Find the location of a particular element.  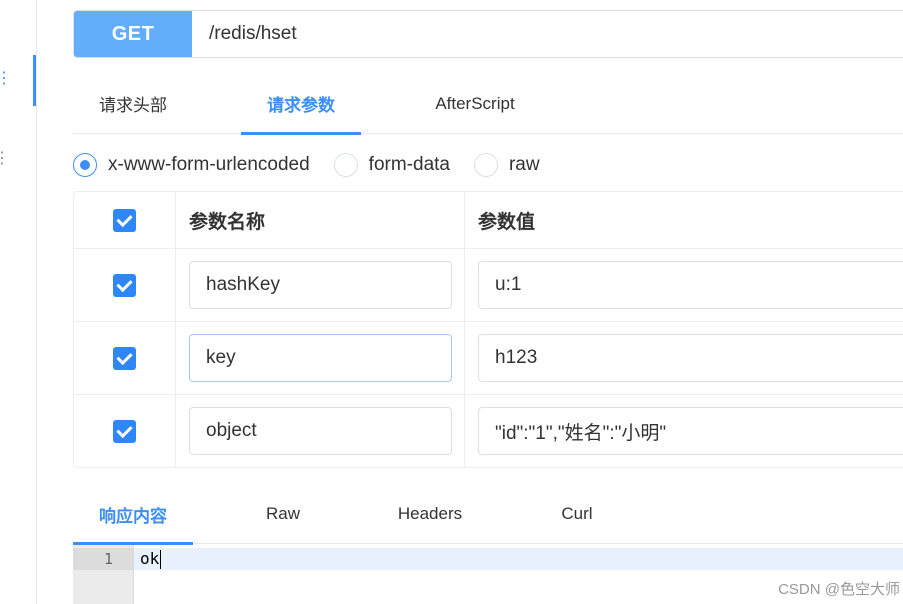

table-row: object "id":"1","姓名":"小明" is located at coordinates (488, 431).